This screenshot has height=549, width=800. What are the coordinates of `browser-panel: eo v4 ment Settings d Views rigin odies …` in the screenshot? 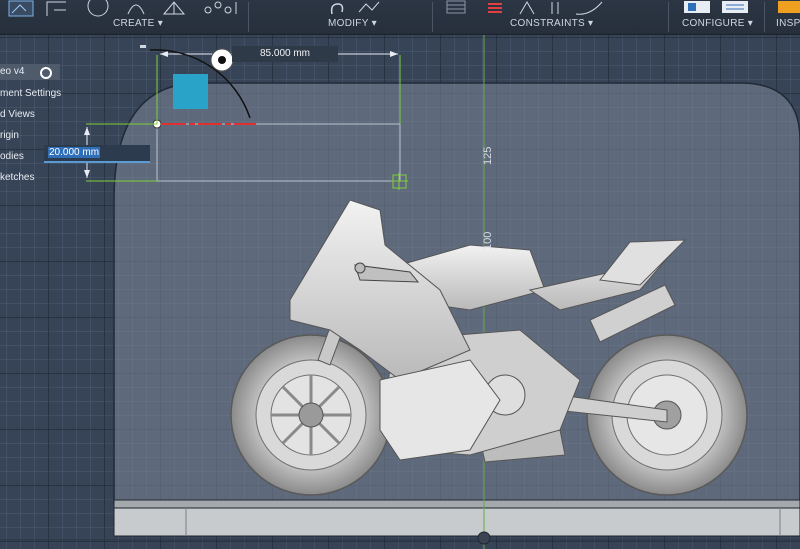 It's located at (30, 129).